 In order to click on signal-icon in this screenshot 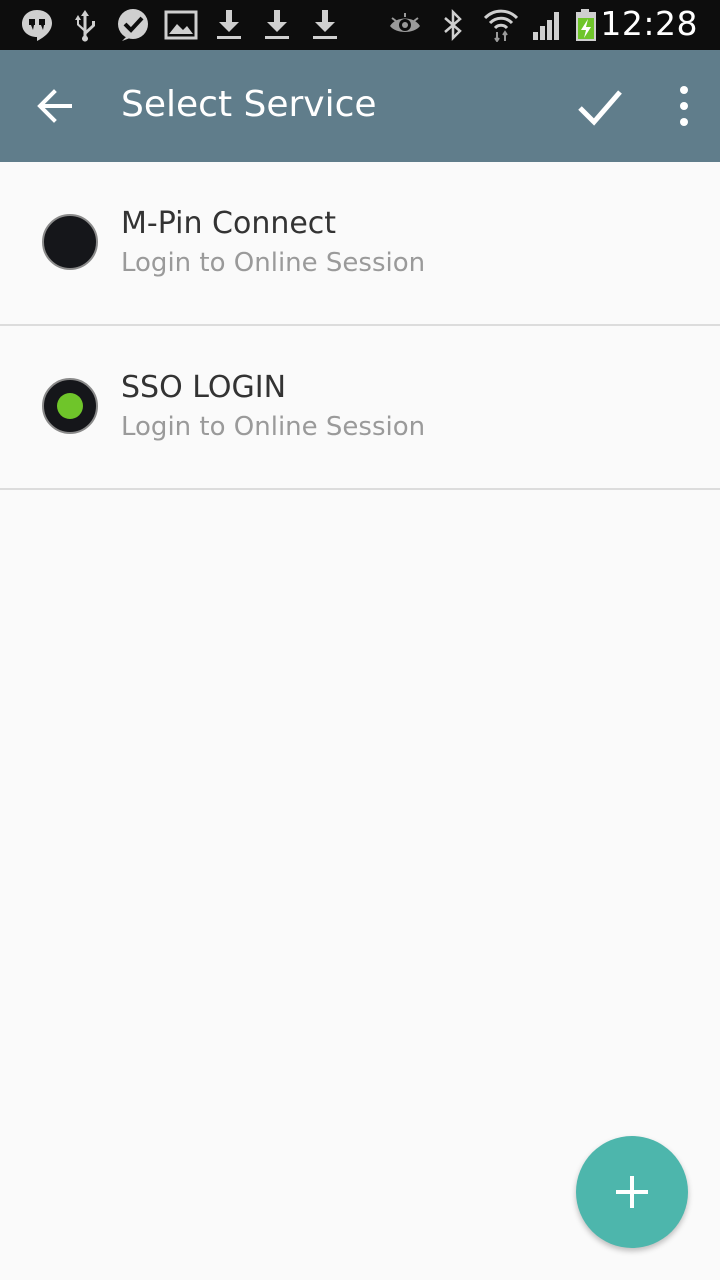, I will do `click(547, 25)`.